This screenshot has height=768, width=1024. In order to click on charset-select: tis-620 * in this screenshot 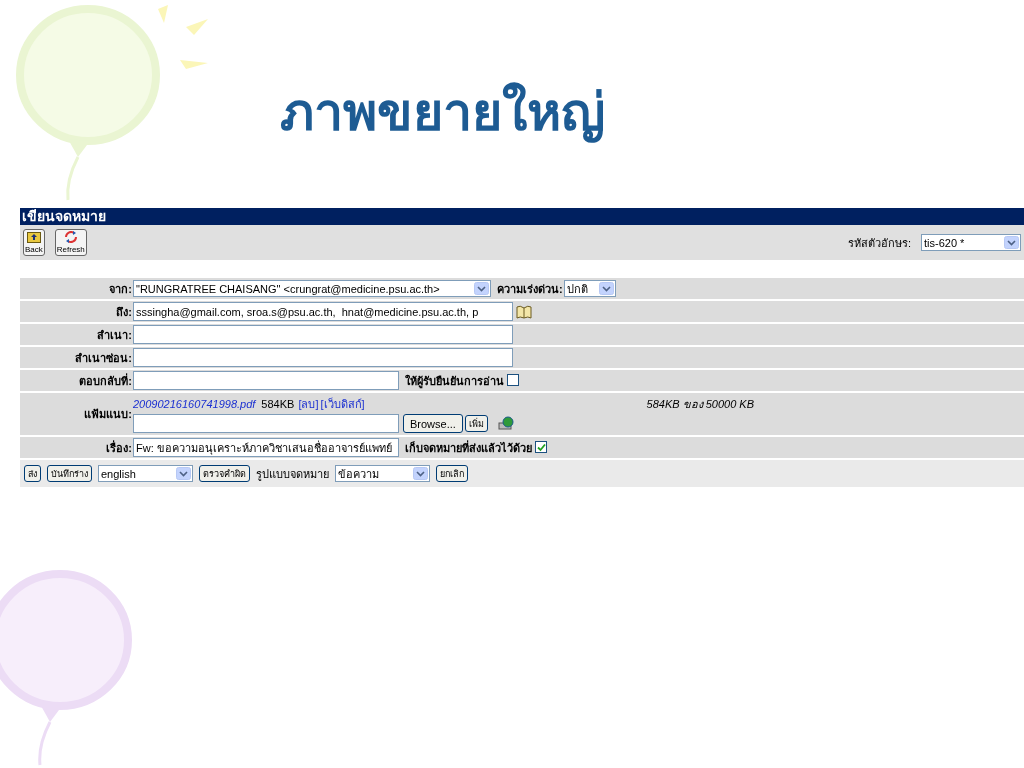, I will do `click(971, 242)`.